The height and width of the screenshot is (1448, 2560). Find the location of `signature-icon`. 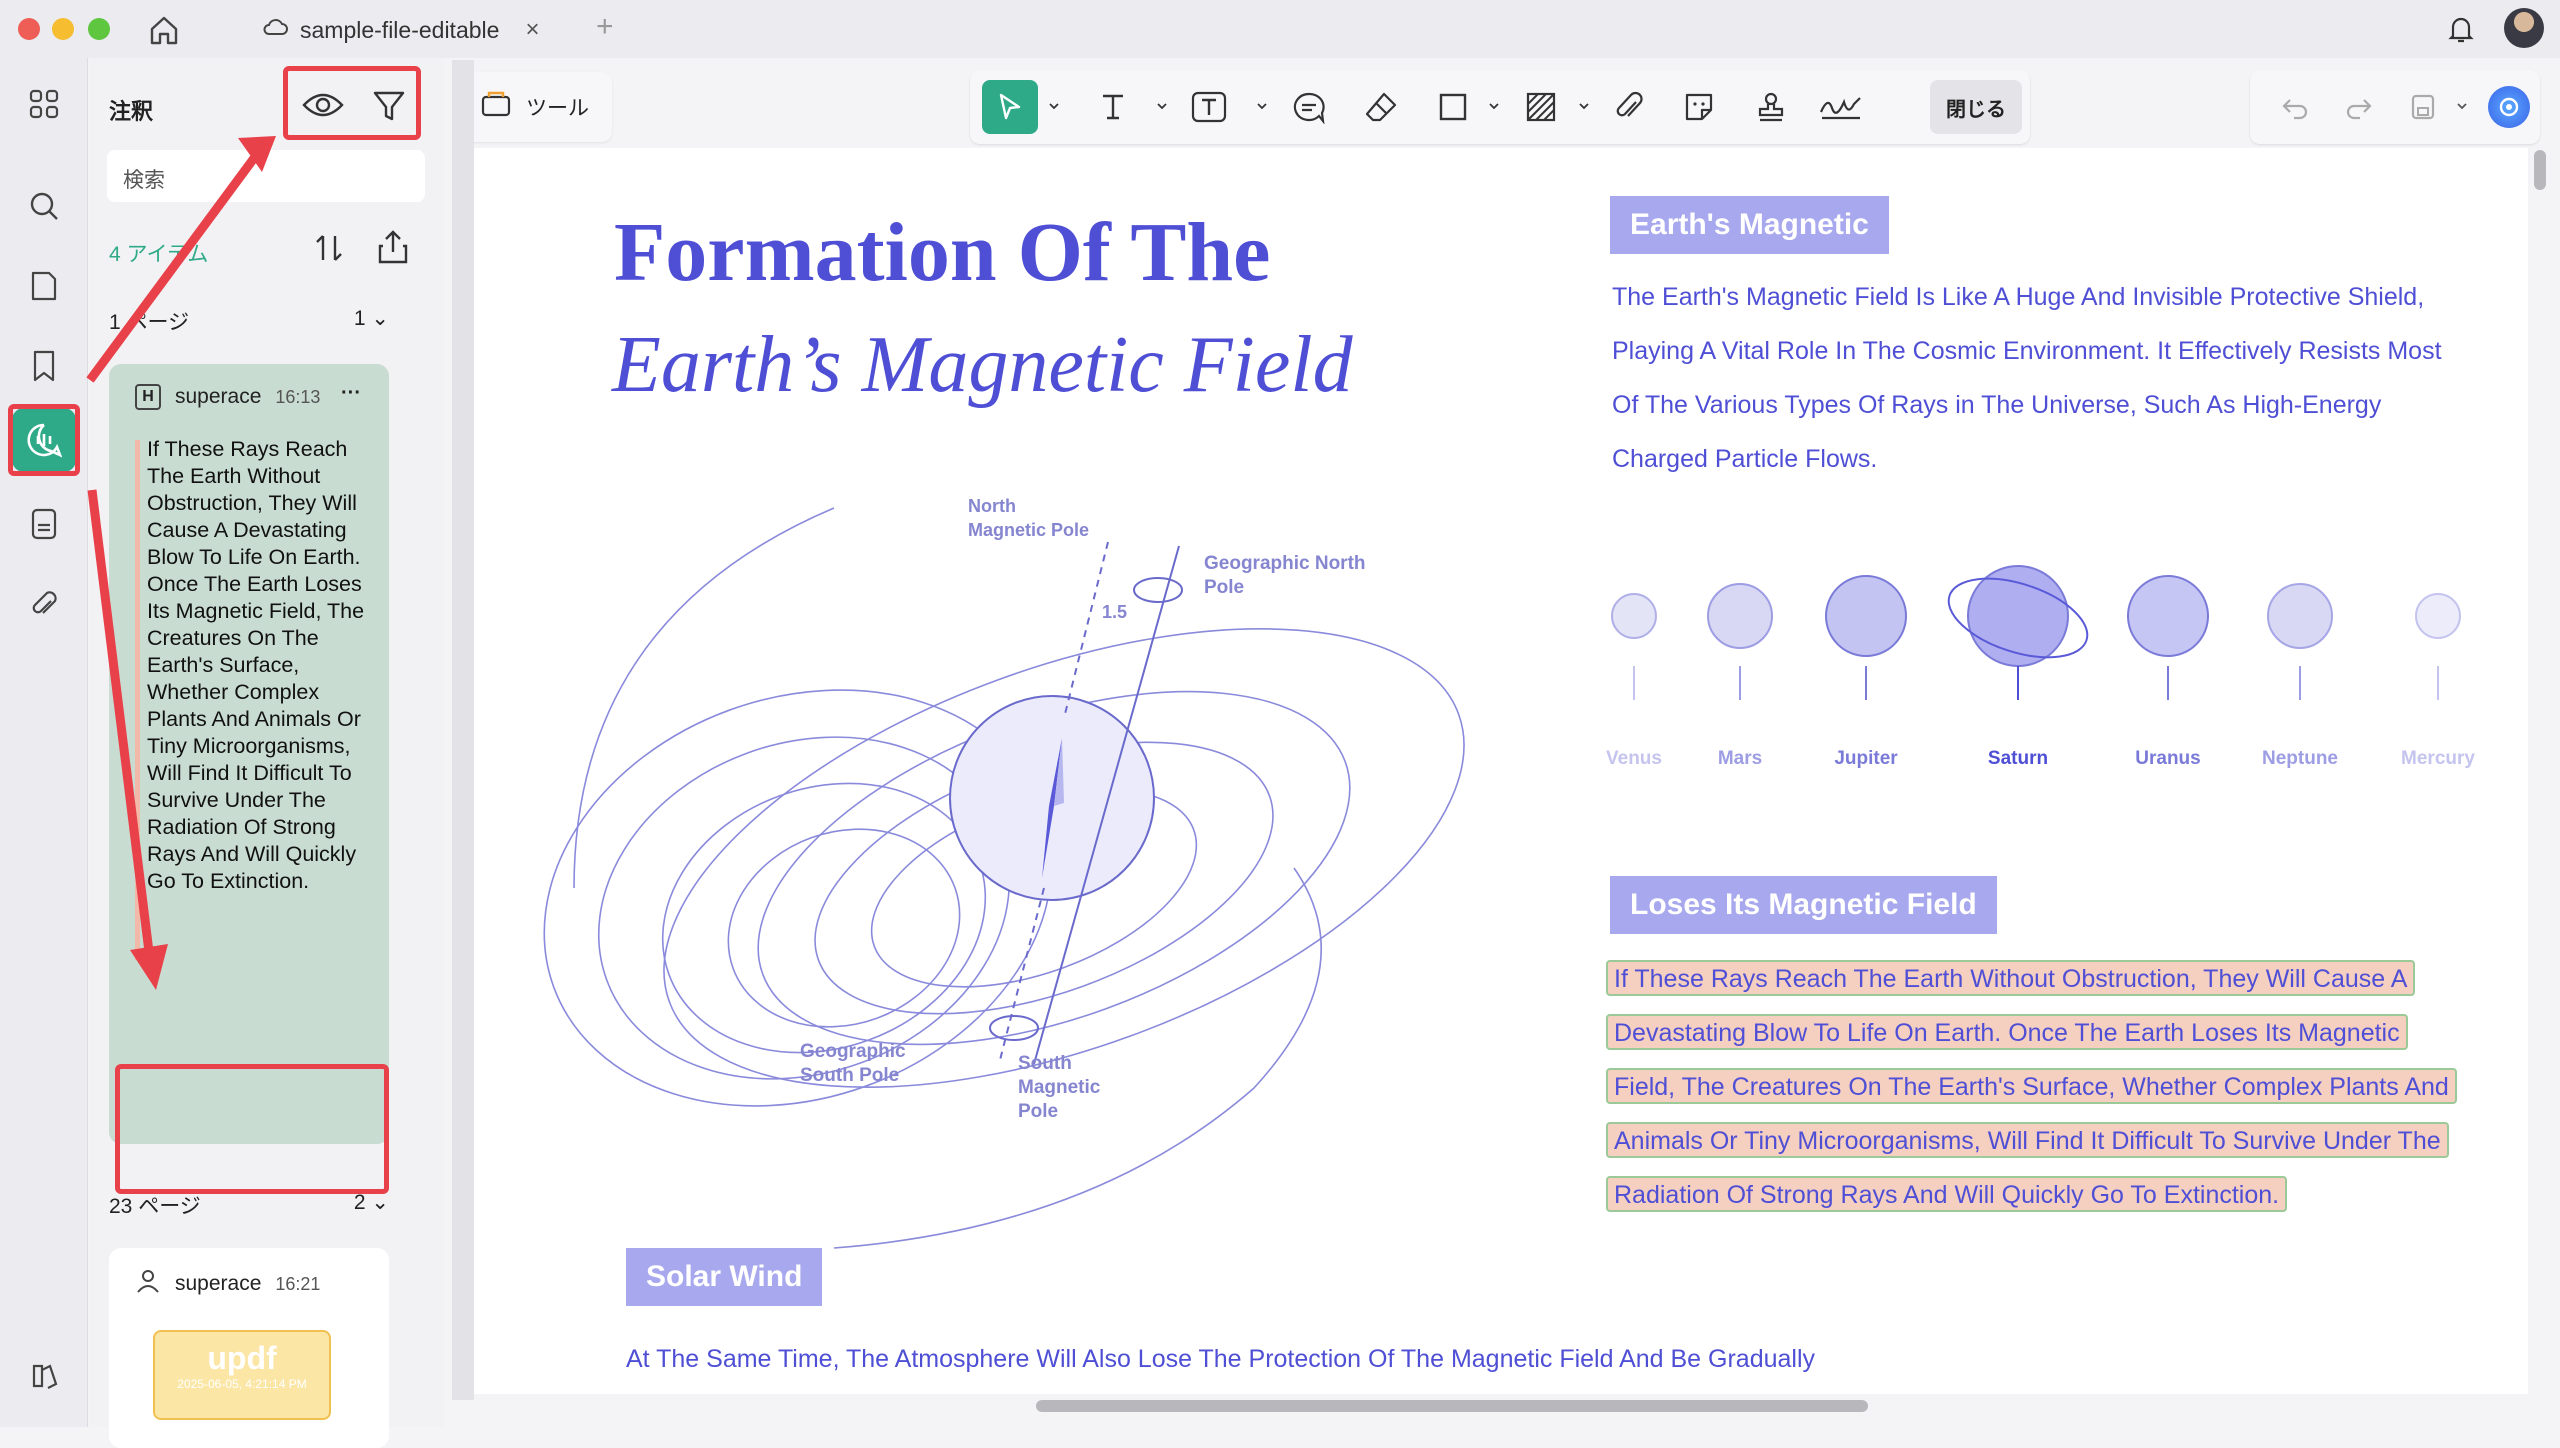

signature-icon is located at coordinates (1840, 108).